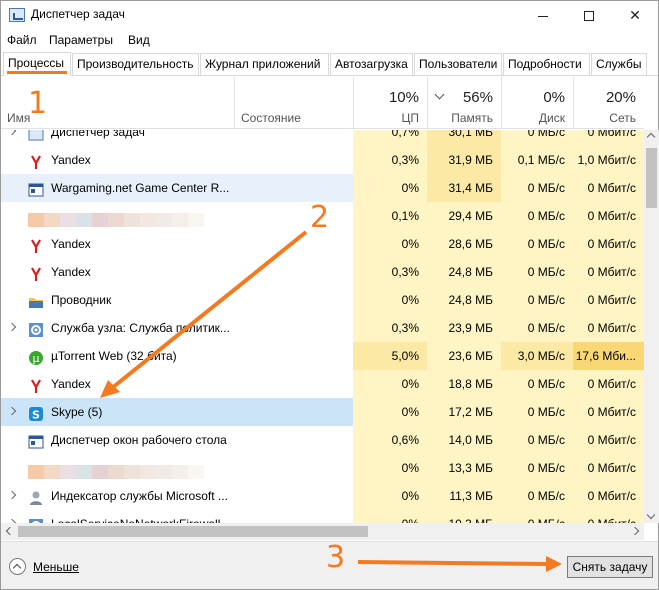  What do you see at coordinates (635, 531) in the screenshot?
I see `scroll-right-icon` at bounding box center [635, 531].